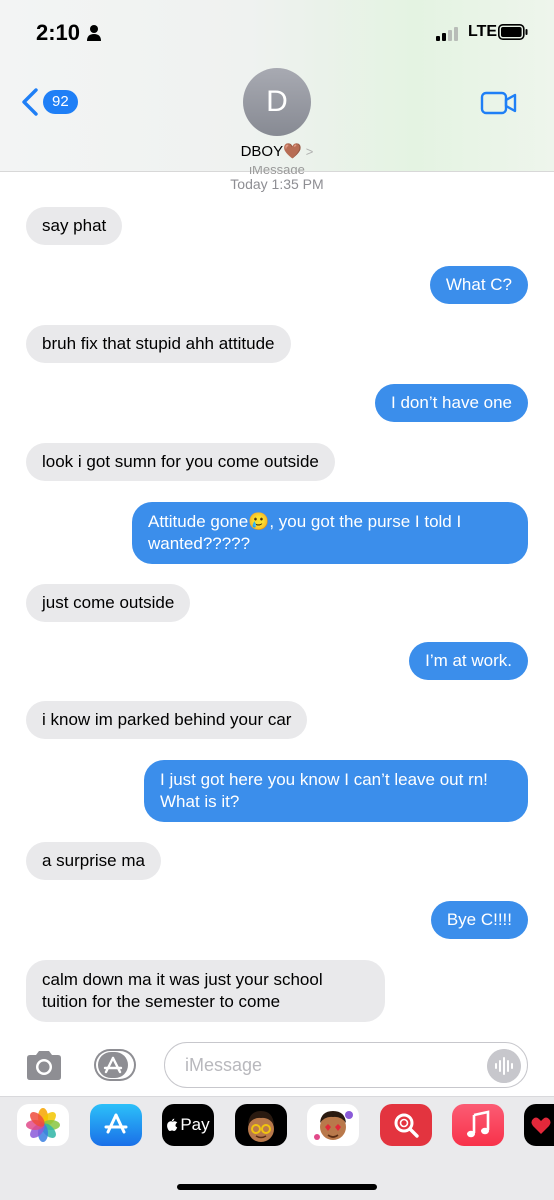 Image resolution: width=554 pixels, height=1200 pixels. Describe the element at coordinates (58, 32) in the screenshot. I see `status-time: 2:10` at that location.